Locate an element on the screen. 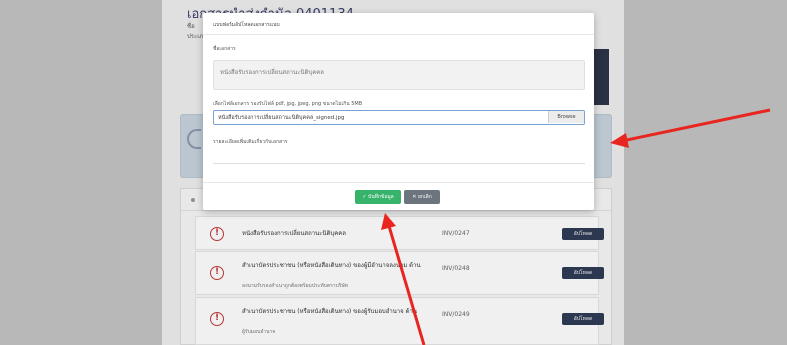 This screenshot has height=345, width=787. remark-input is located at coordinates (399, 163).